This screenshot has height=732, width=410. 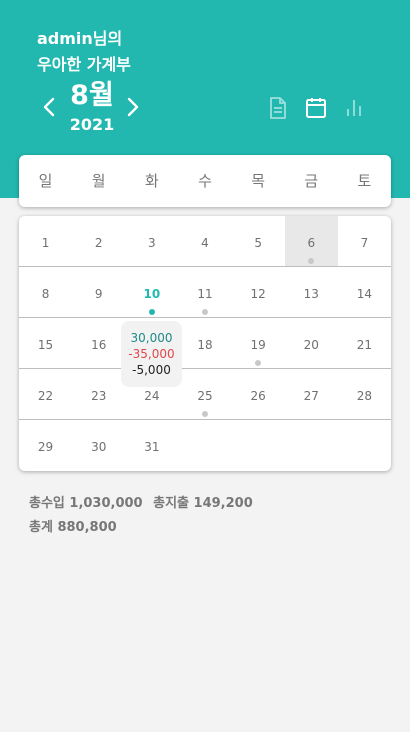 I want to click on day-number: 28, so click(x=364, y=396).